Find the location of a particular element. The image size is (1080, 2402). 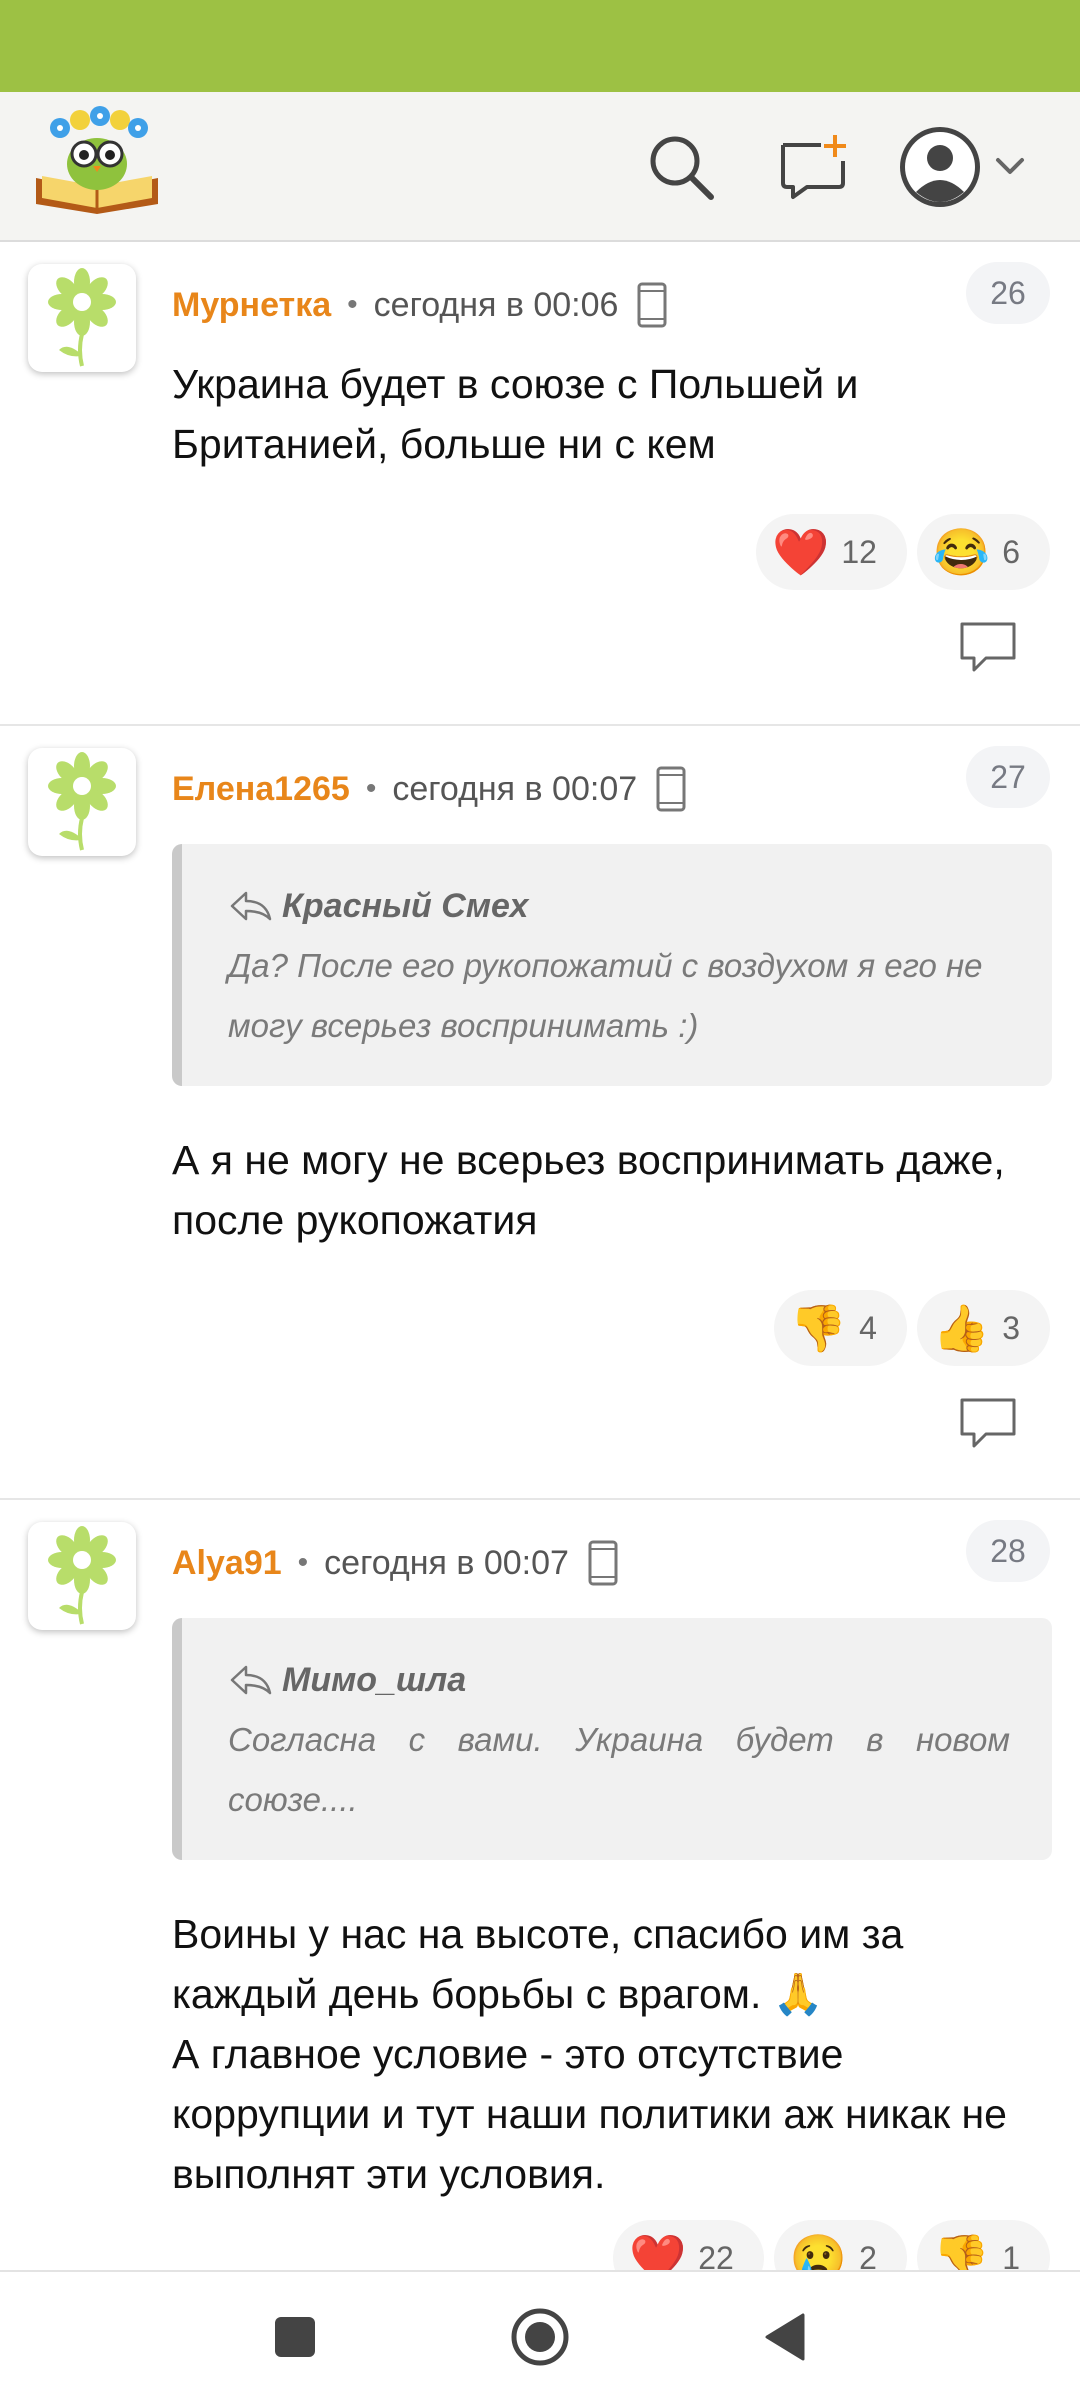

comment-meta: Alya91 • сегодня в 00:07 is located at coordinates (395, 1563).